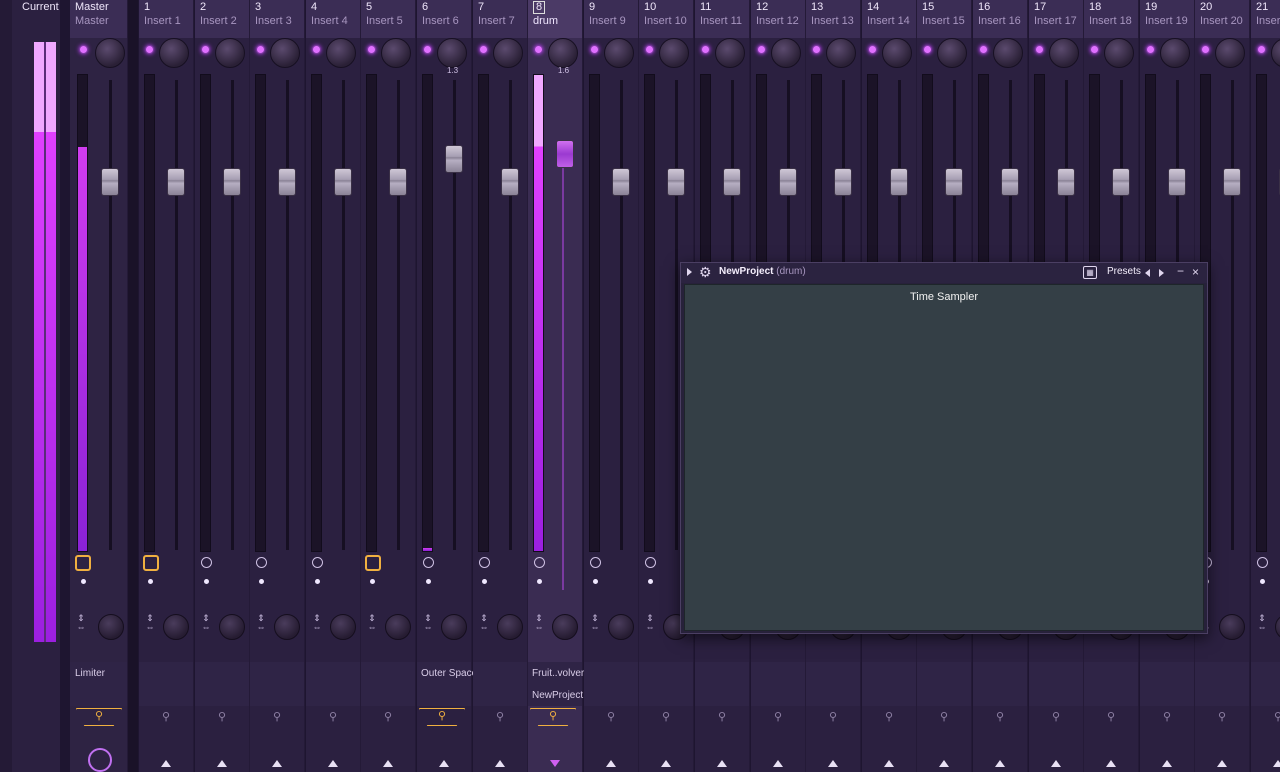  I want to click on insert-header: 12 Insert 12, so click(778, 19).